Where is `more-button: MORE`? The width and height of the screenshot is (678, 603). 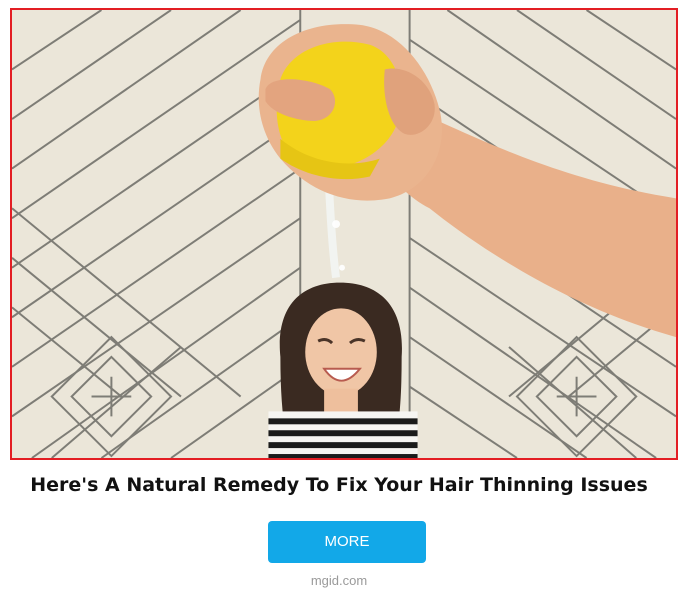
more-button: MORE is located at coordinates (347, 542).